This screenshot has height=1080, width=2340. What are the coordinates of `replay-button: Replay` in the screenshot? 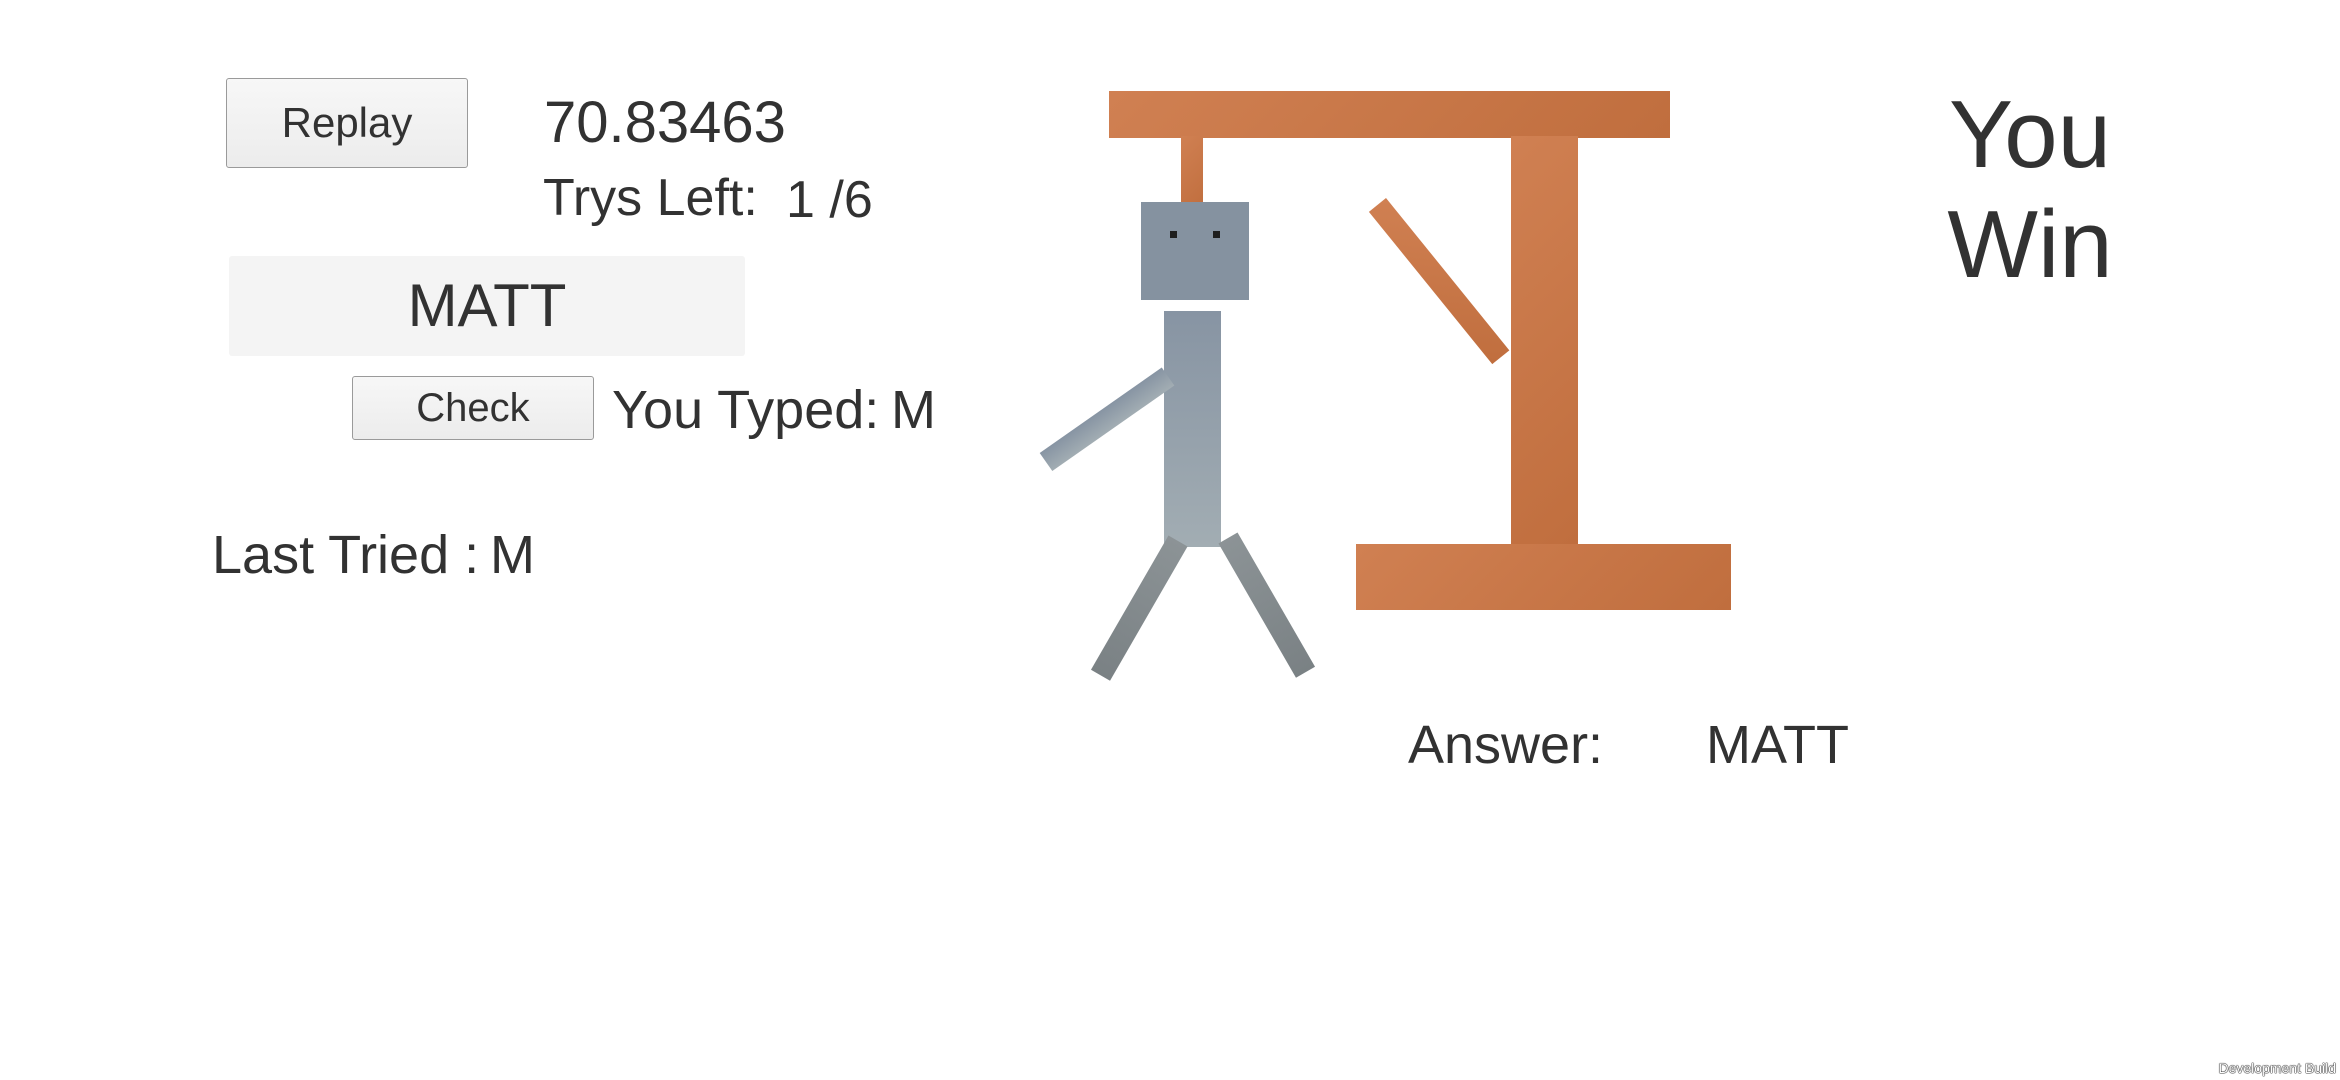 It's located at (347, 123).